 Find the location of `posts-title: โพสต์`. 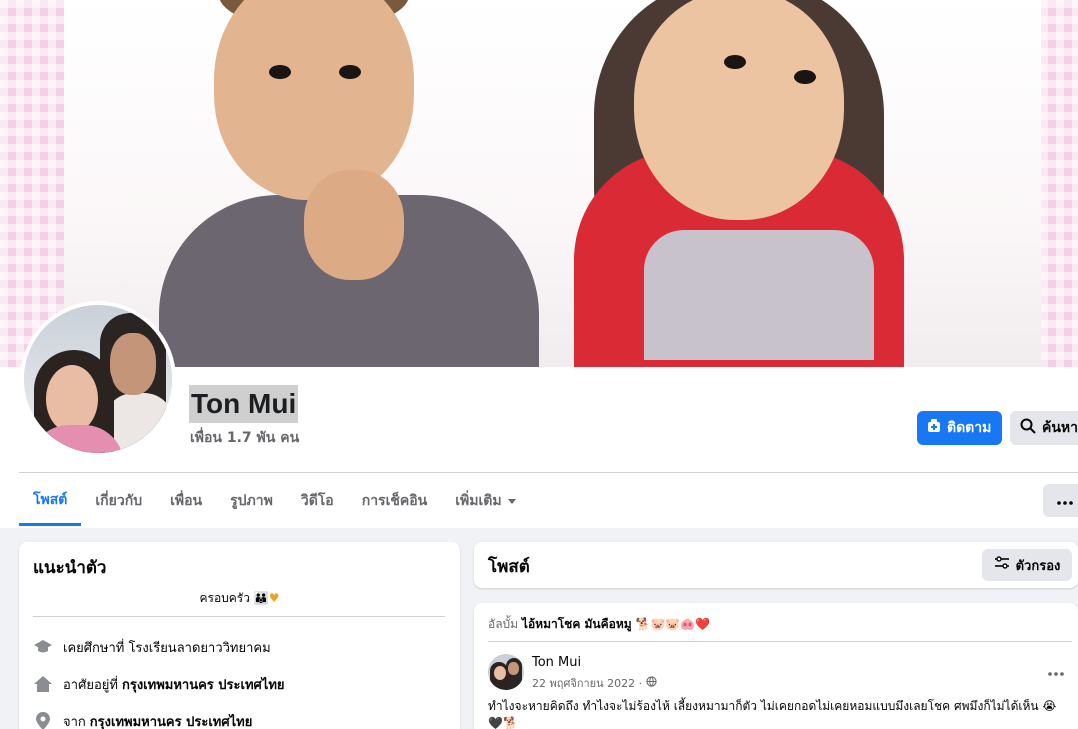

posts-title: โพสต์ is located at coordinates (509, 567).